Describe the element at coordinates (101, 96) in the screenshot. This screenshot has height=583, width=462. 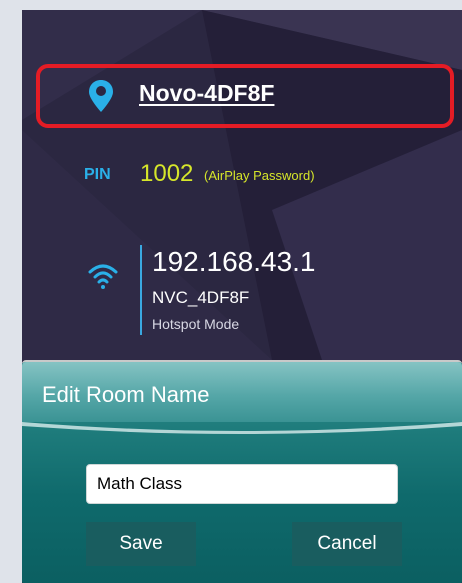
I see `location-pin-icon` at that location.